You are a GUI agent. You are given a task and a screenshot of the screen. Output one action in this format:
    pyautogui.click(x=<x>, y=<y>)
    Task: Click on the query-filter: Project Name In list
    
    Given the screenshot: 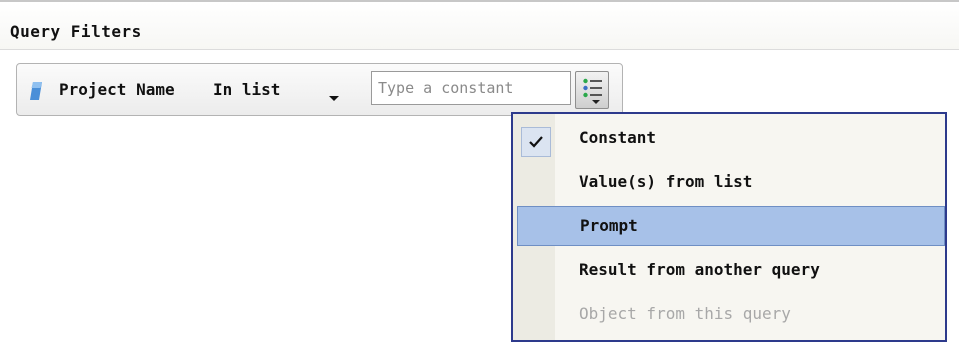 What is the action you would take?
    pyautogui.click(x=319, y=89)
    